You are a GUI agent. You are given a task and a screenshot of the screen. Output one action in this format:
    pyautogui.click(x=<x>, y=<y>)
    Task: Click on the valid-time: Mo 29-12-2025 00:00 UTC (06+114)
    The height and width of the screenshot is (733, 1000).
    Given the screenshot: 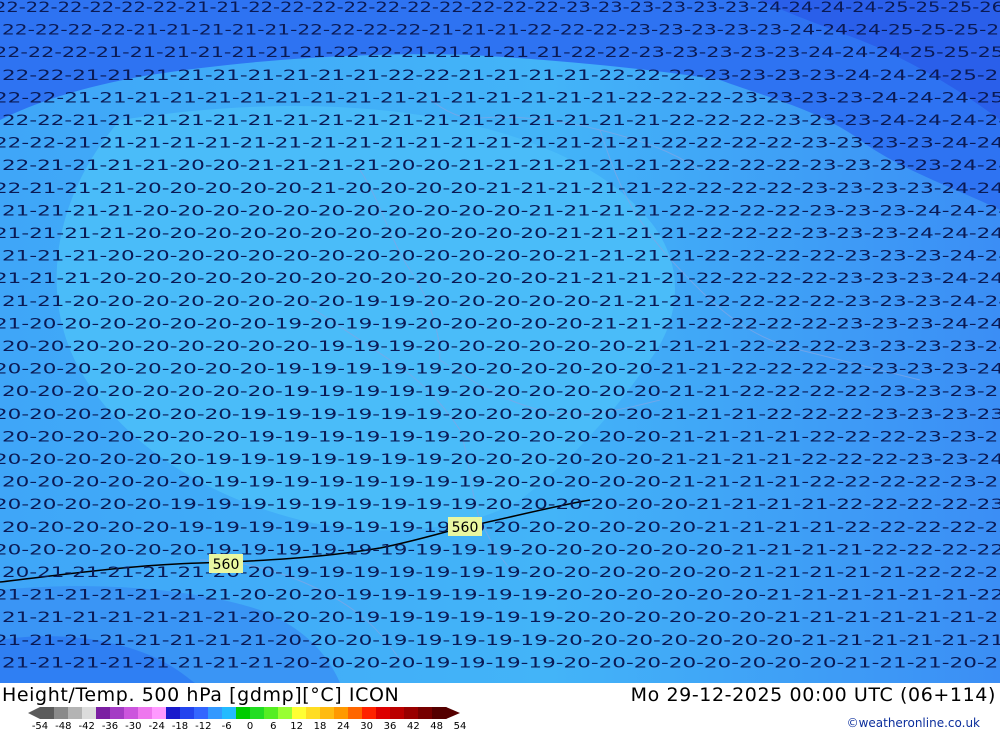 What is the action you would take?
    pyautogui.click(x=813, y=695)
    